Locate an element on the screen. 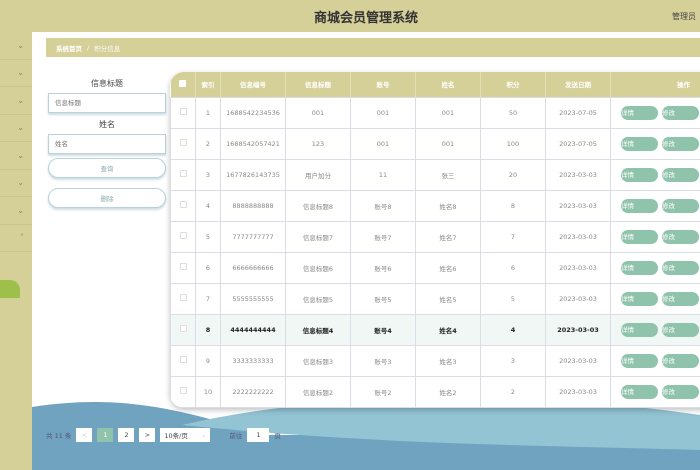  table-cell: 11 is located at coordinates (383, 174).